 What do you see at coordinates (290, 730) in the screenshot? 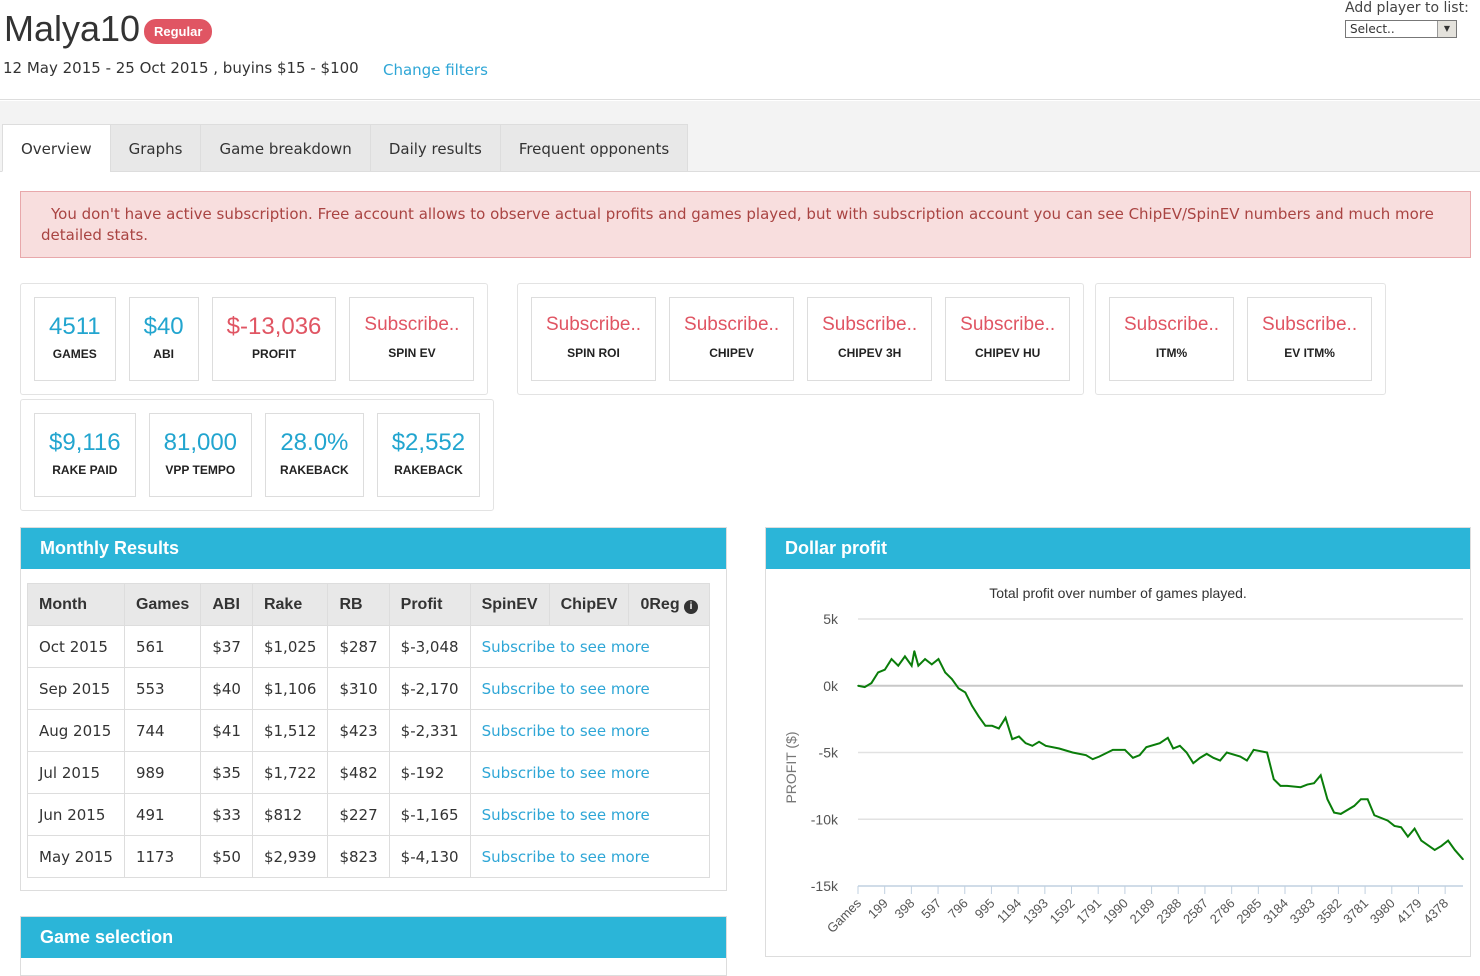
I see `table-cell: $1,512` at bounding box center [290, 730].